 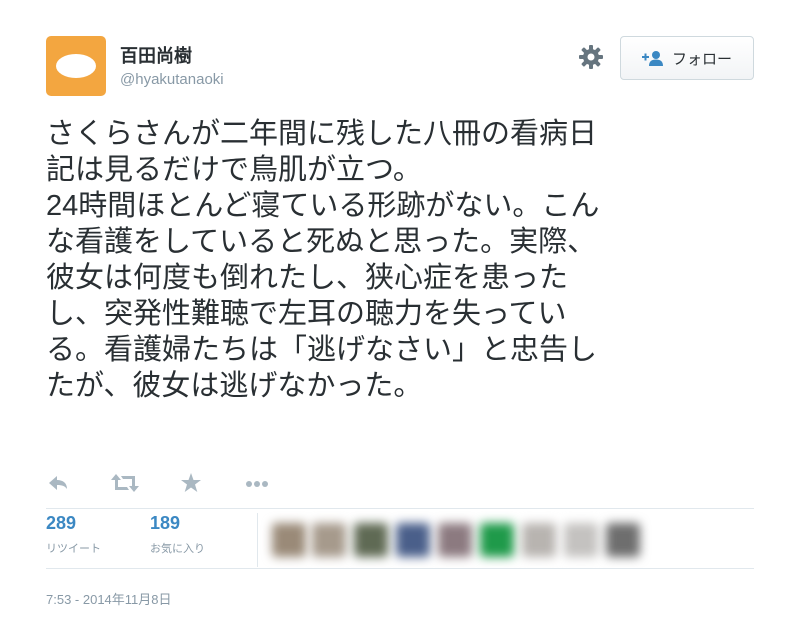 I want to click on tweet-stats: 289 リツイート 189 お気に入り, so click(x=400, y=540).